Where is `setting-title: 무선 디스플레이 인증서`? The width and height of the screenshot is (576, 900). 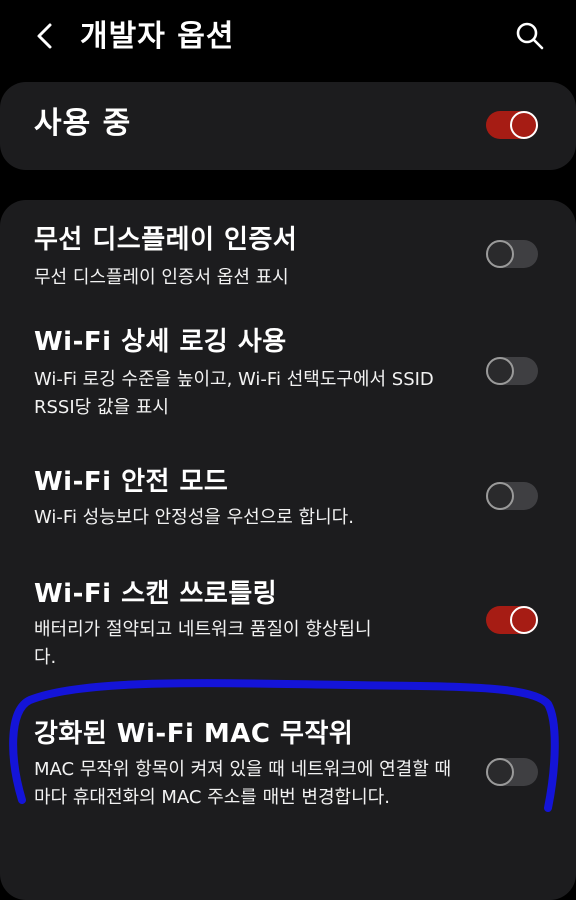
setting-title: 무선 디스플레이 인증서 is located at coordinates (166, 240).